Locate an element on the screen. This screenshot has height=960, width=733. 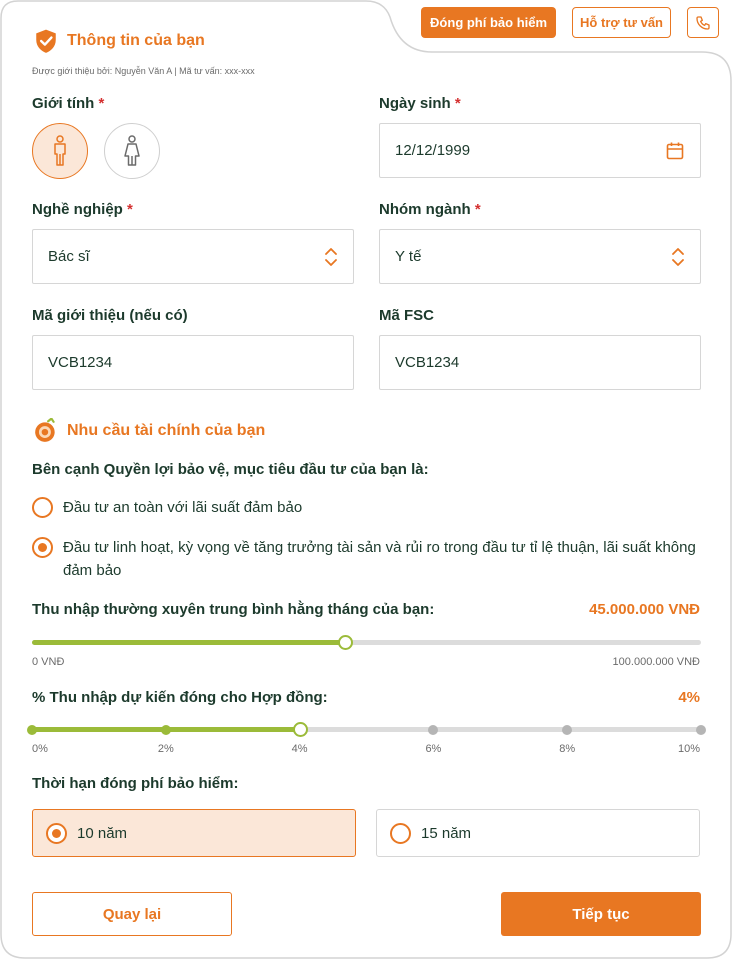
fsc-value: VCB1234 is located at coordinates (427, 362).